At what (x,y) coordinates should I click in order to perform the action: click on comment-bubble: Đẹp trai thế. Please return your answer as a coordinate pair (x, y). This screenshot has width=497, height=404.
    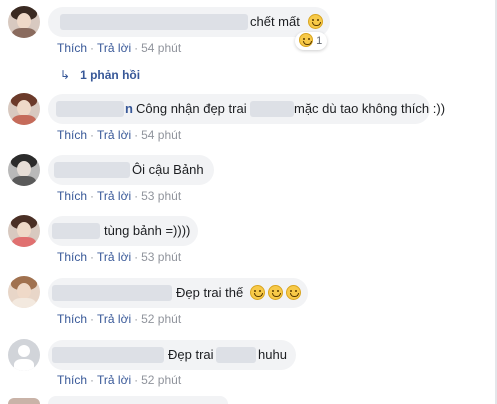
    Looking at the image, I should click on (178, 293).